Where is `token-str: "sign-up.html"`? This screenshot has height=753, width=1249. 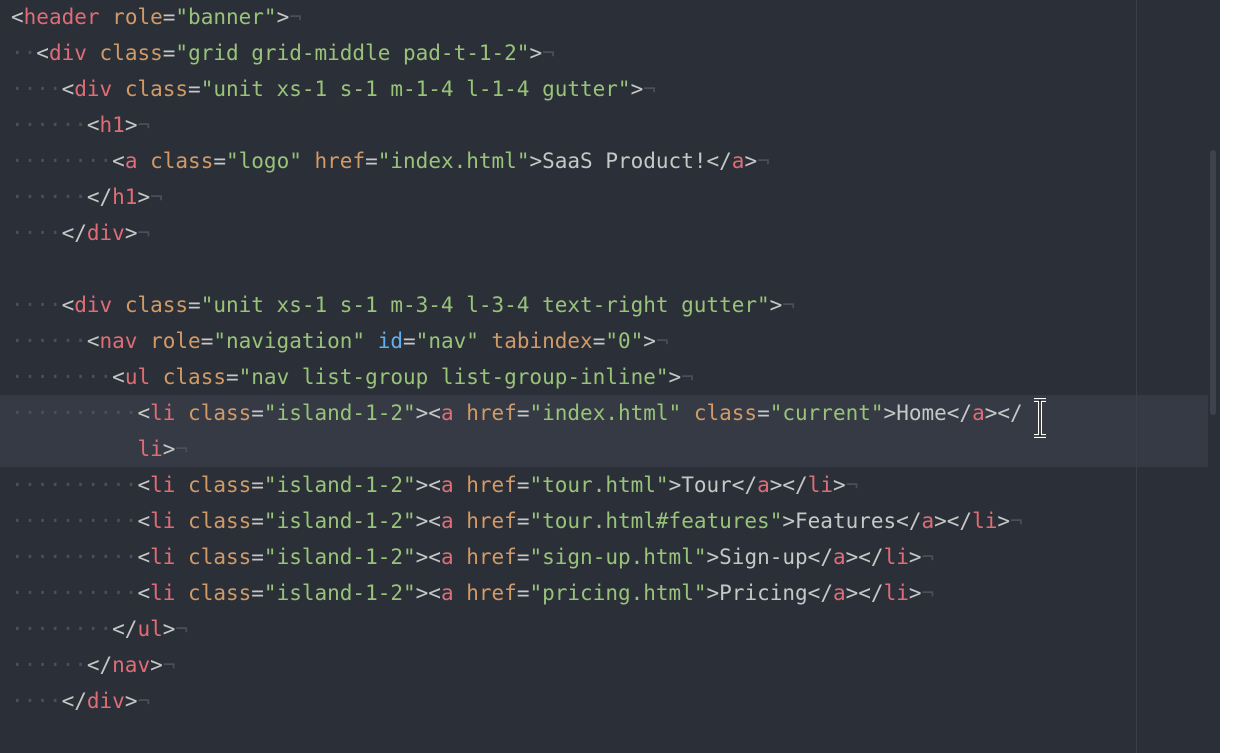 token-str: "sign-up.html" is located at coordinates (618, 557).